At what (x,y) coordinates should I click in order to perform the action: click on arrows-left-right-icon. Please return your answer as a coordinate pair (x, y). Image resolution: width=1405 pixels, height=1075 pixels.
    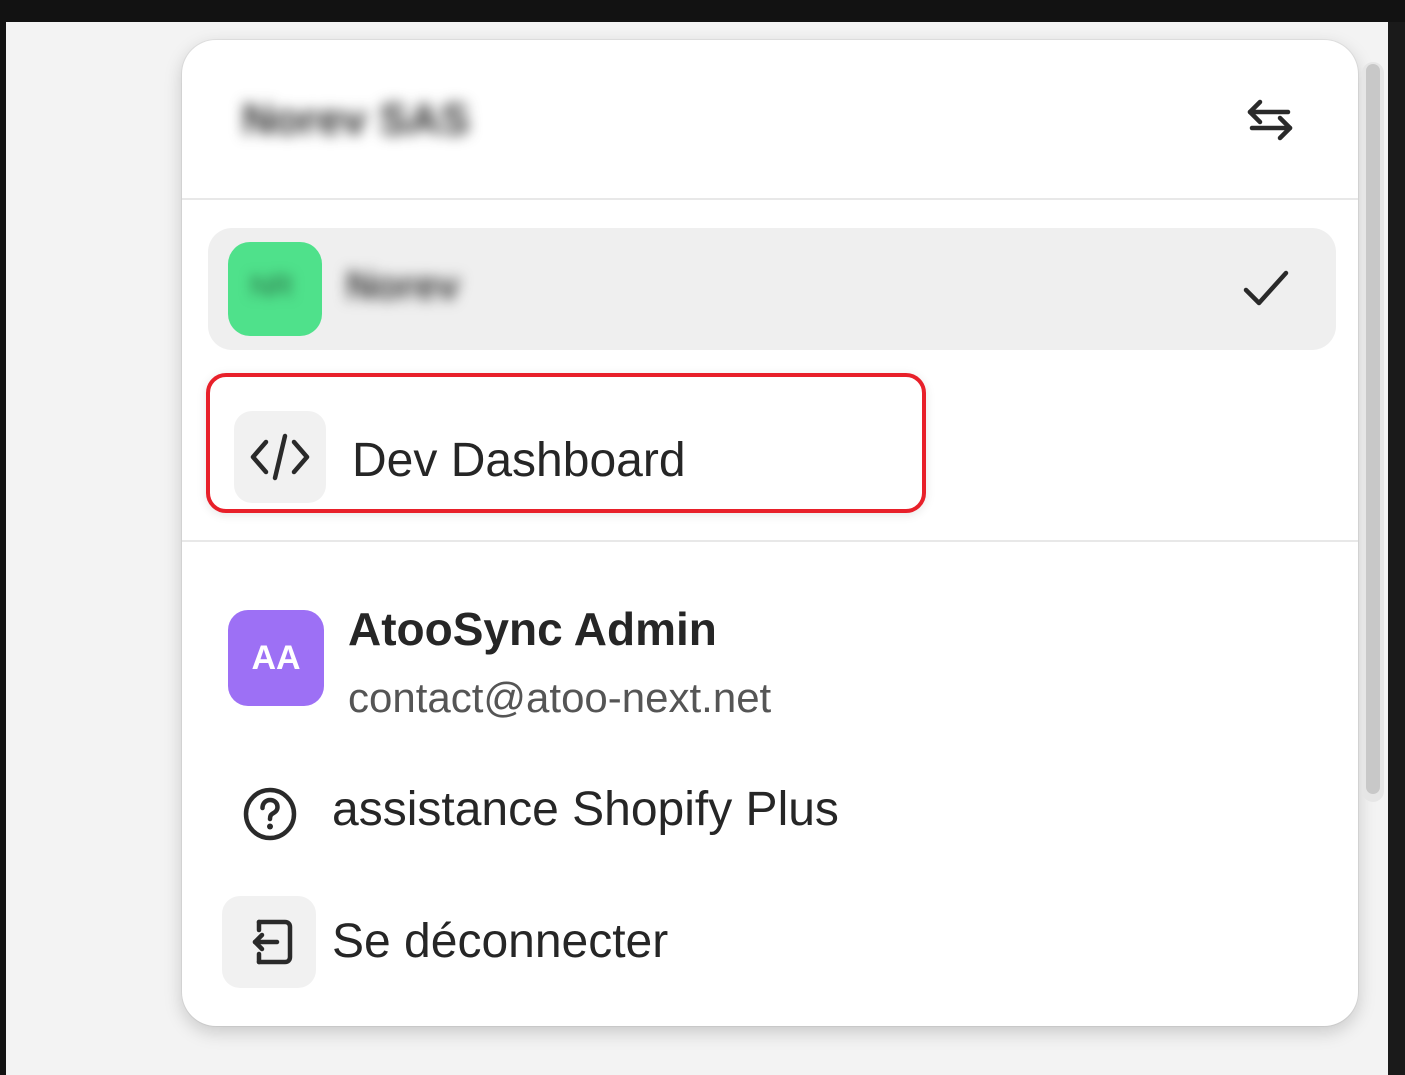
    Looking at the image, I should click on (1270, 120).